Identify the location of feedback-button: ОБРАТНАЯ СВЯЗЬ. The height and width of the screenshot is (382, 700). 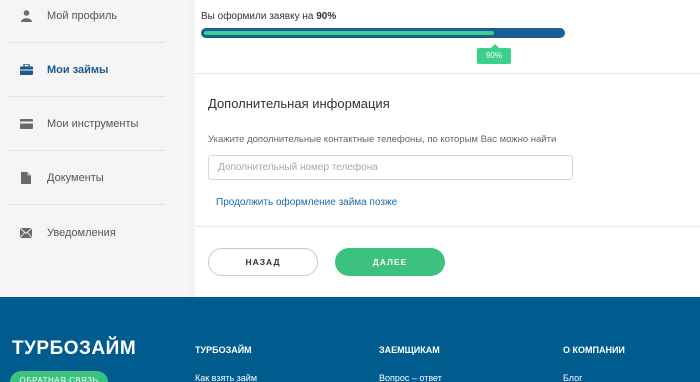
(59, 376).